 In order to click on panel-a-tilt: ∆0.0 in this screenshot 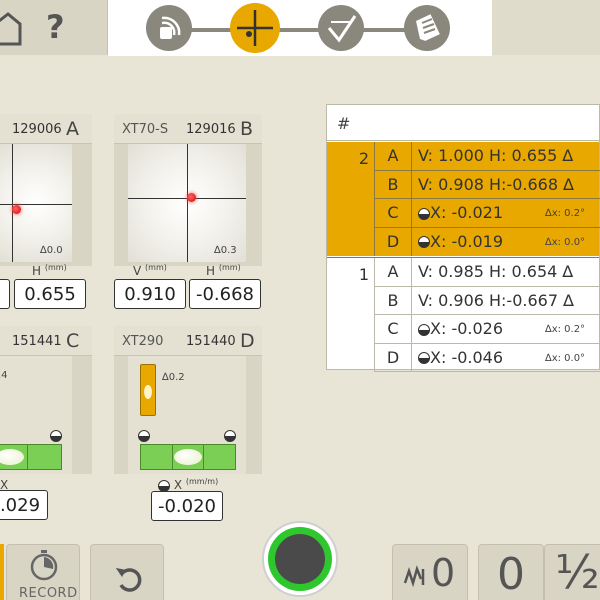, I will do `click(51, 250)`.